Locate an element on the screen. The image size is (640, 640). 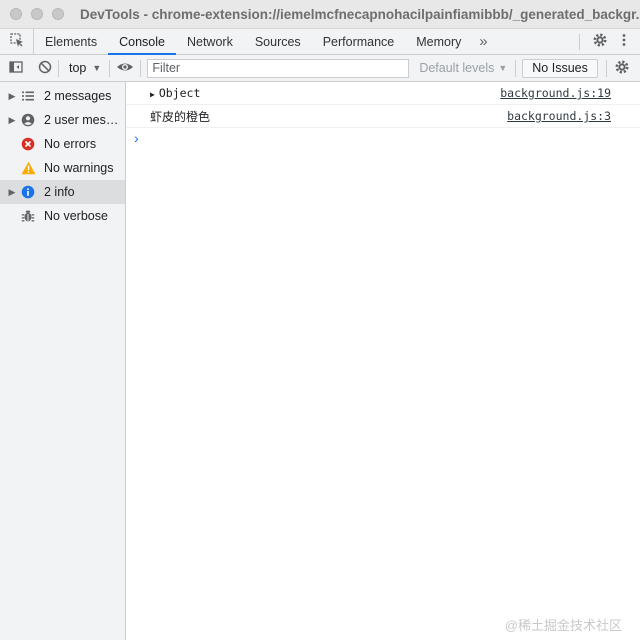
window-controls is located at coordinates (37, 14).